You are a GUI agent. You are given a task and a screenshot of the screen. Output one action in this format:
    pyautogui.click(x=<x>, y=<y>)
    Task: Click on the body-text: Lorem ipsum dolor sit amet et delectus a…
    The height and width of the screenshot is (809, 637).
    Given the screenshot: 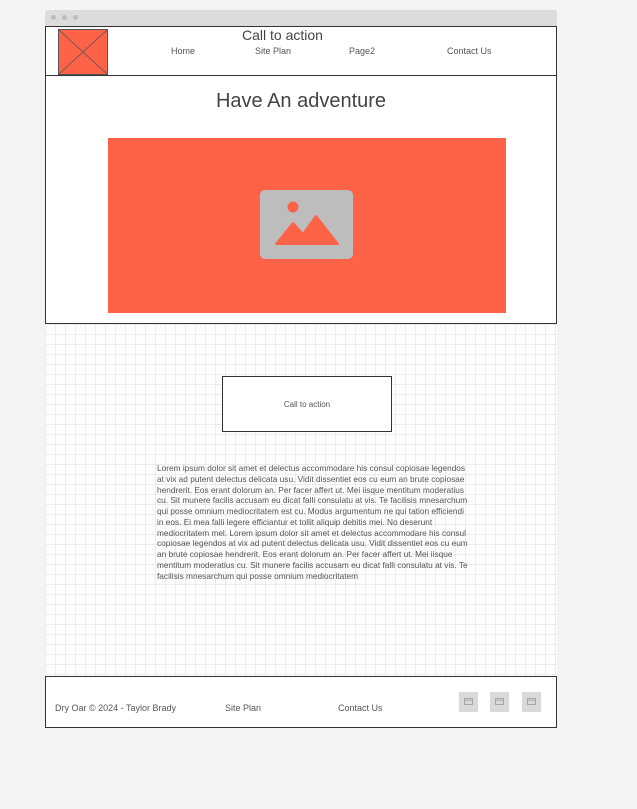 What is the action you would take?
    pyautogui.click(x=312, y=522)
    